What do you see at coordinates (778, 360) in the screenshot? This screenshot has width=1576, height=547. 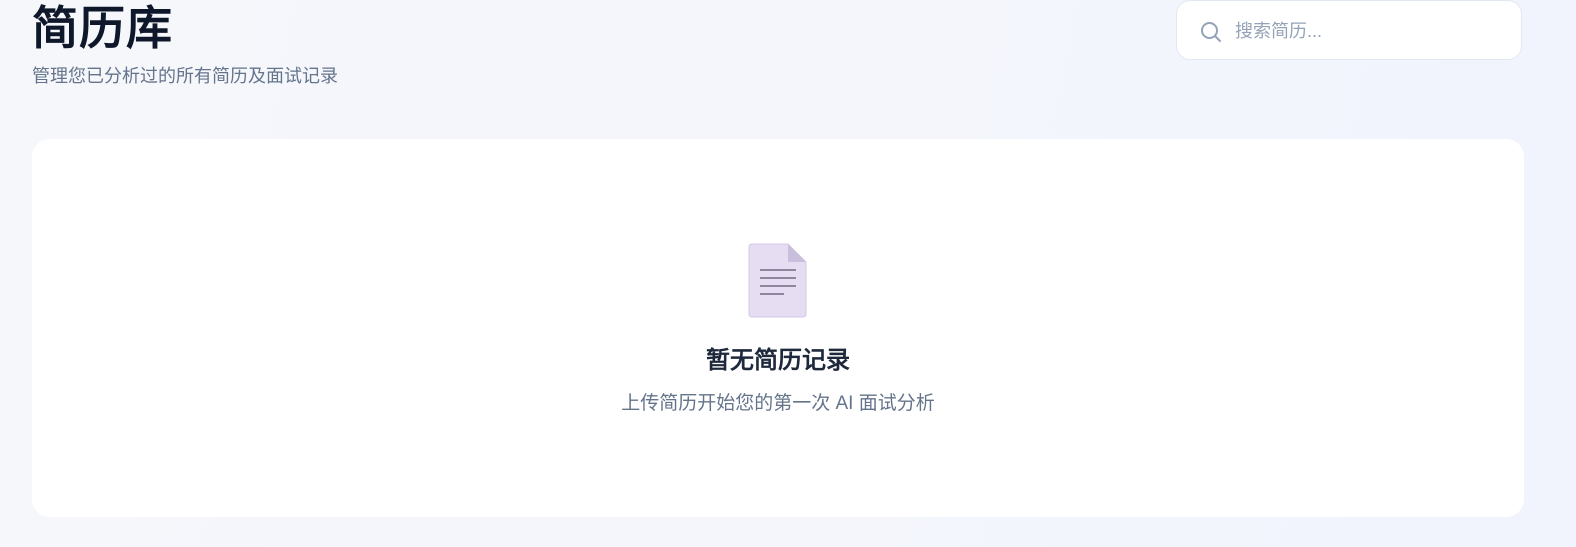 I see `empty-state-title: 暂无简历记录` at bounding box center [778, 360].